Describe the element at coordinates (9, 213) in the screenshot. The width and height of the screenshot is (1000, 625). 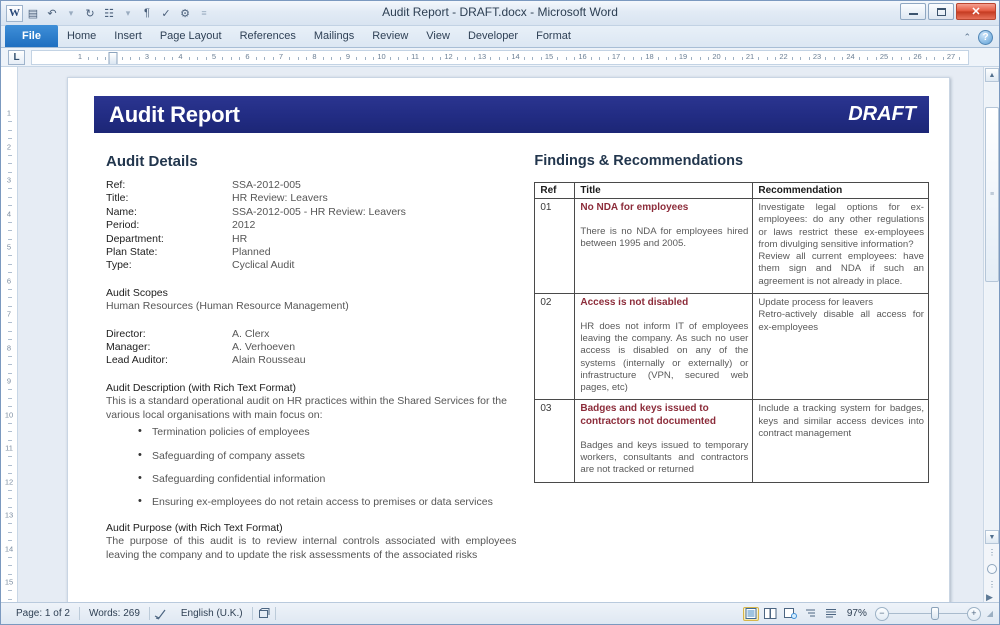
I see `ruler-number: 4` at that location.